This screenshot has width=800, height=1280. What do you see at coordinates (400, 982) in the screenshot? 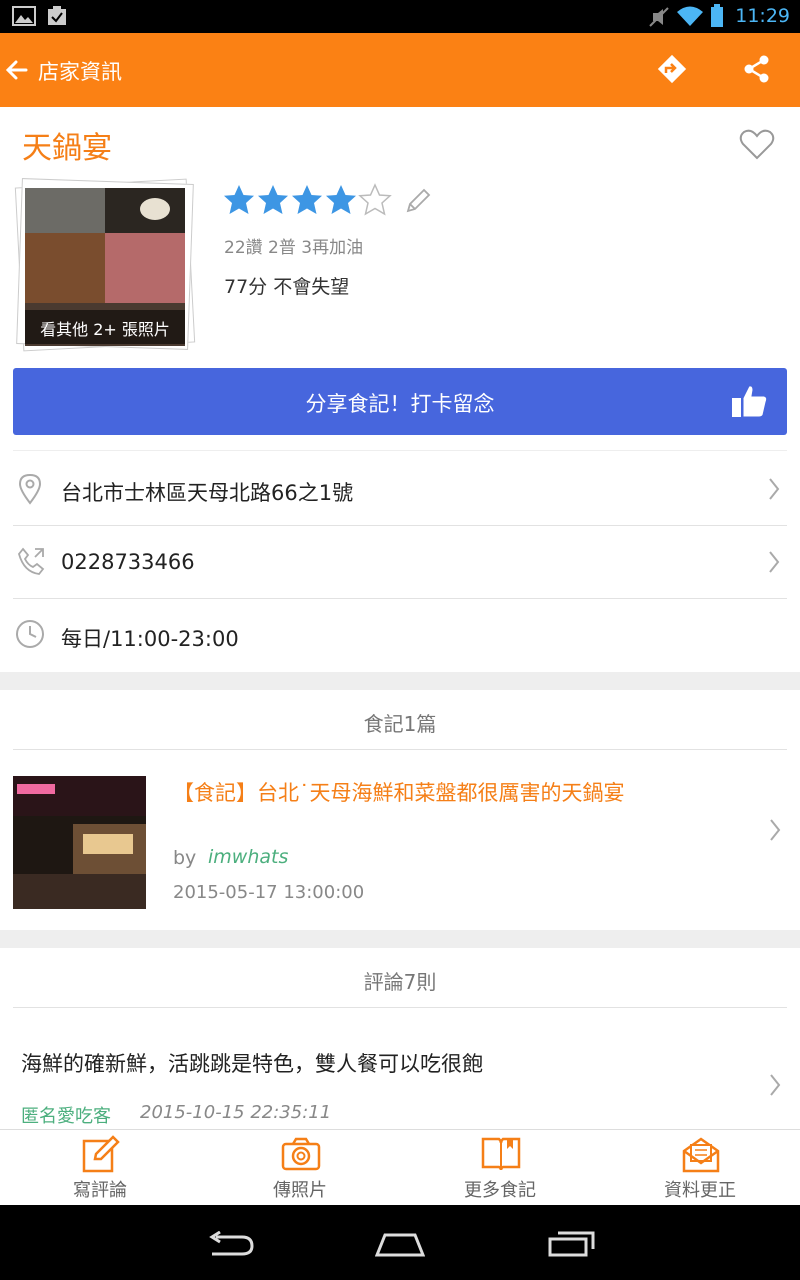
I see `review-section-title: 評論7則` at bounding box center [400, 982].